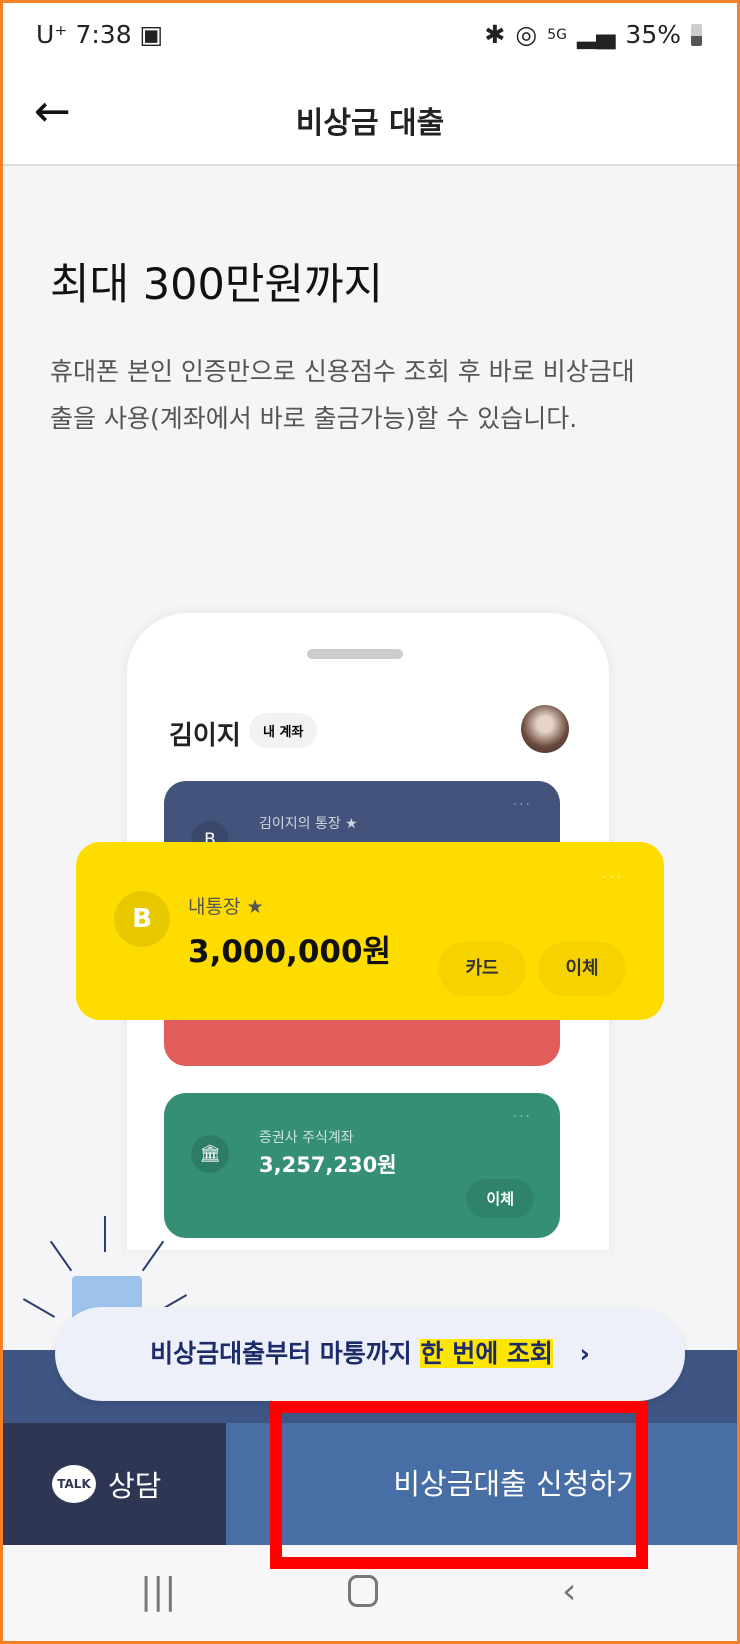 The height and width of the screenshot is (1644, 740). Describe the element at coordinates (103, 34) in the screenshot. I see `time: 7:38` at that location.